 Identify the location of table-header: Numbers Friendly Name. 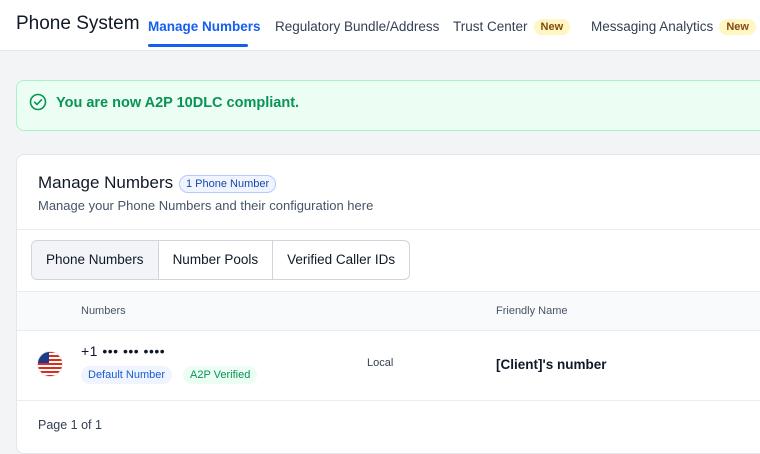
(388, 311).